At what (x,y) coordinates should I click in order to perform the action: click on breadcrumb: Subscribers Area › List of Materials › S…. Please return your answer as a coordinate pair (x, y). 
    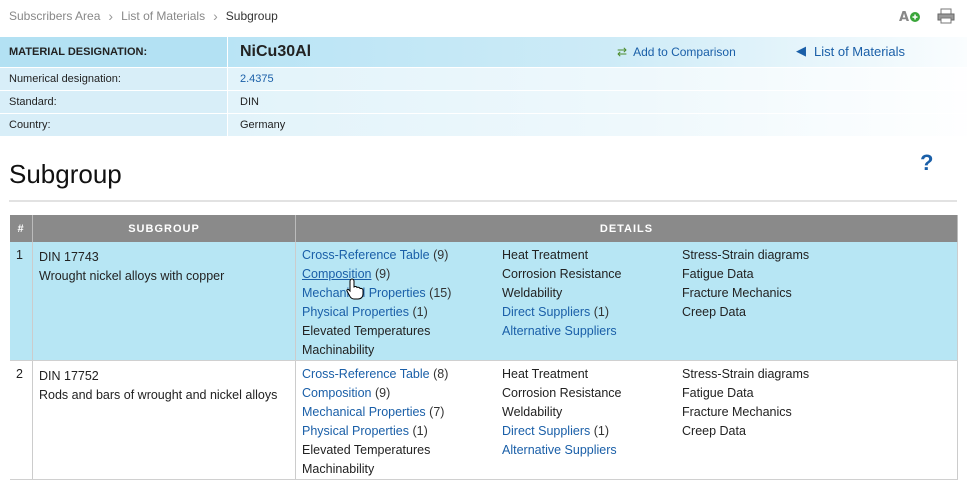
    Looking at the image, I should click on (143, 16).